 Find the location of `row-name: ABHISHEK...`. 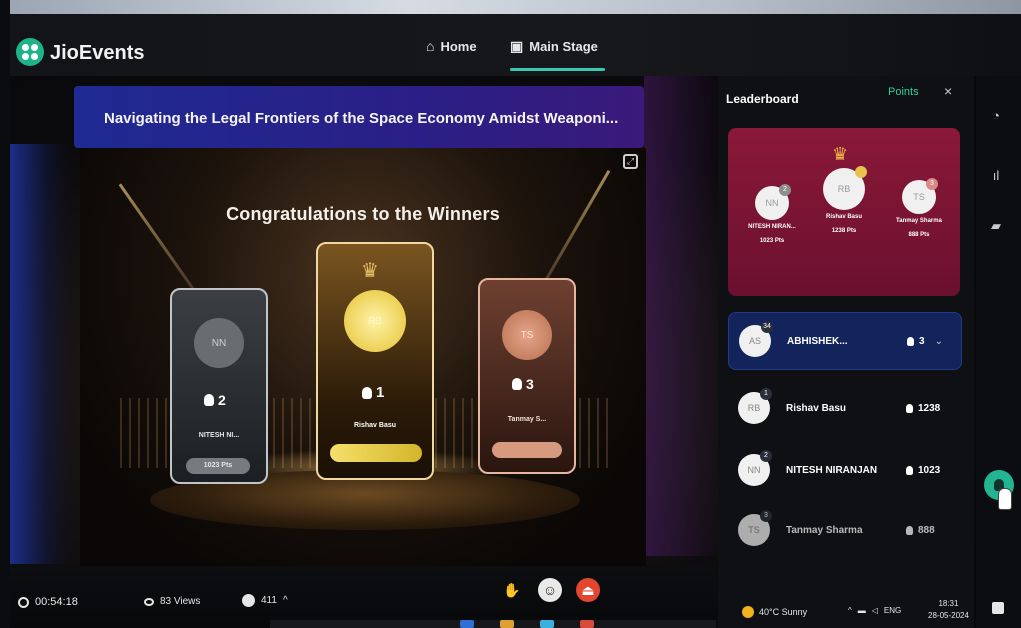

row-name: ABHISHEK... is located at coordinates (817, 341).